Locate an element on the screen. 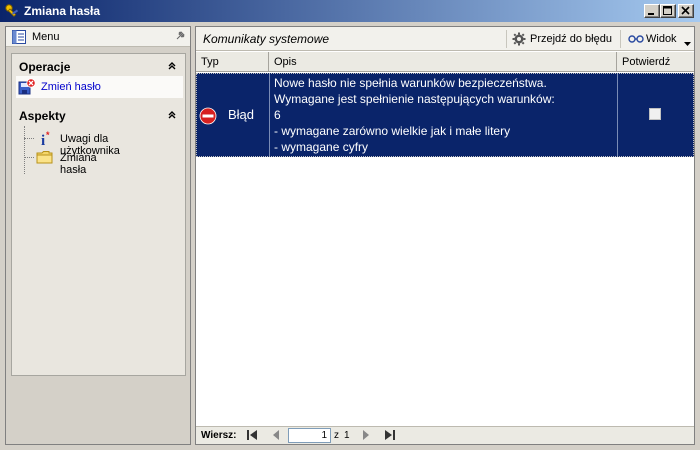 This screenshot has width=700, height=450. menu-label: Menu is located at coordinates (46, 37).